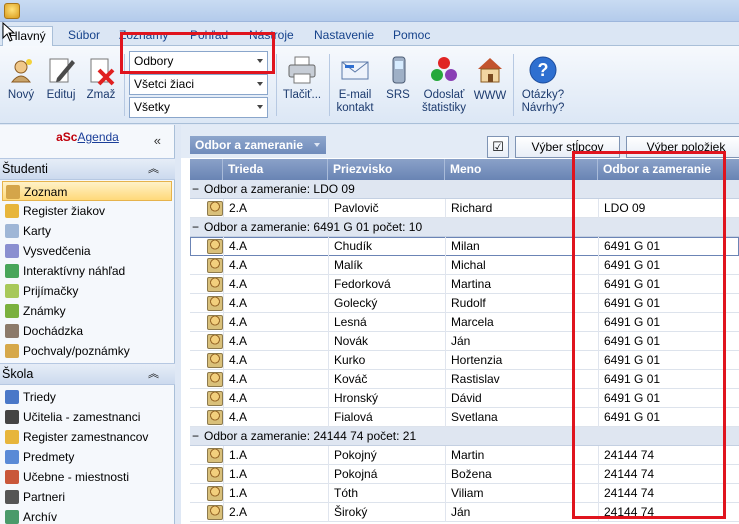  I want to click on sidebar-item-vysvedcenia: Vysvedčenia, so click(87, 251).